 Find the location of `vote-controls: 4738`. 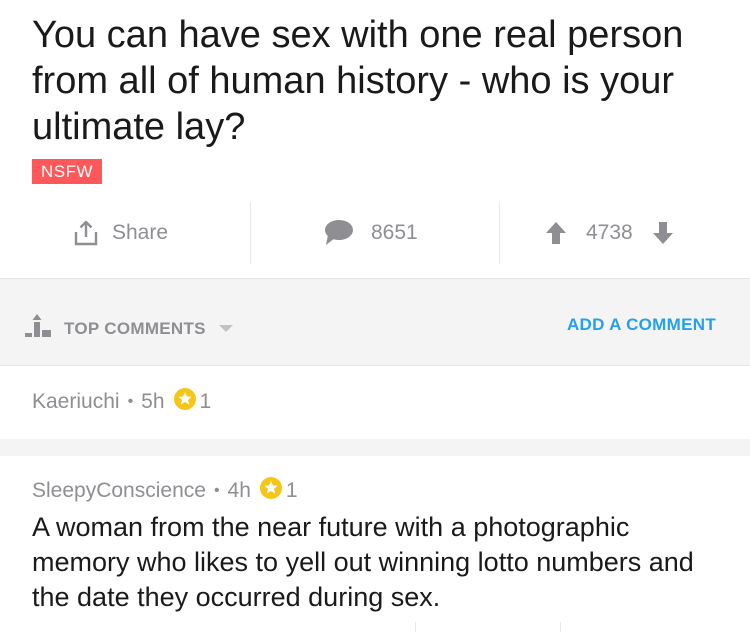

vote-controls: 4738 is located at coordinates (609, 233).